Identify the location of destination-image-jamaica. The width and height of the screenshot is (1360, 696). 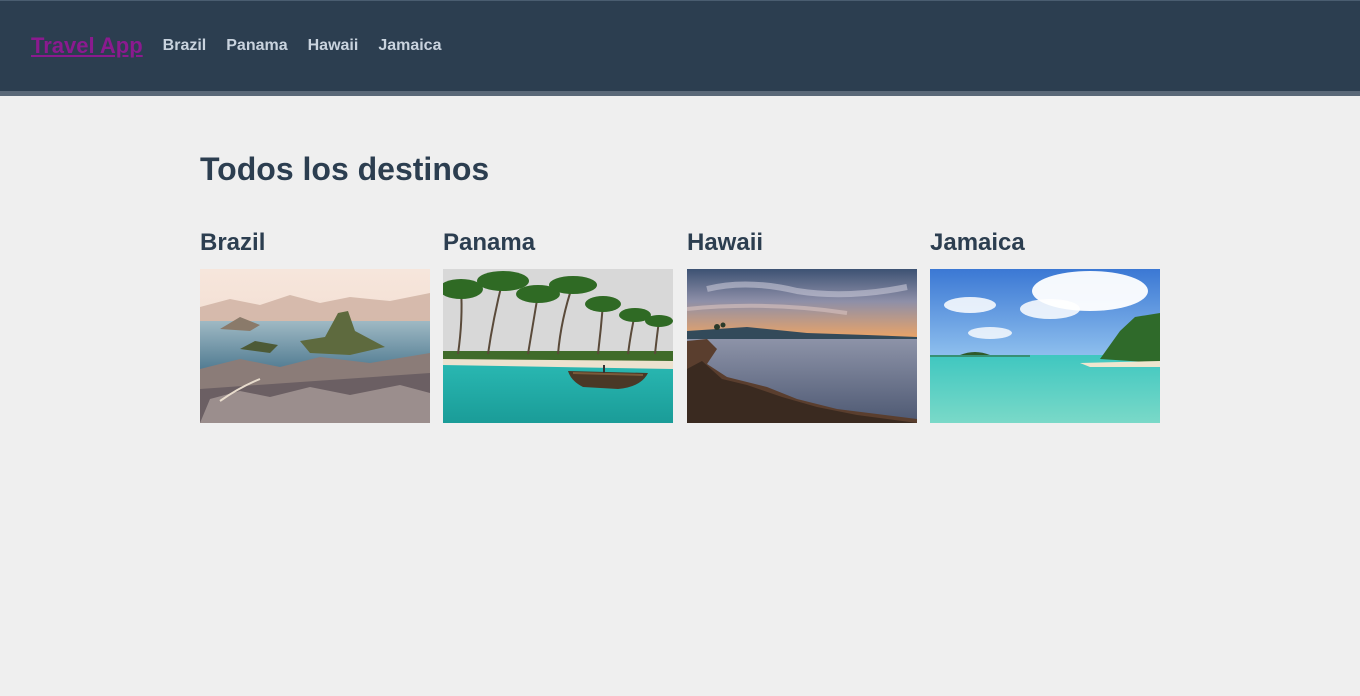
(1045, 346).